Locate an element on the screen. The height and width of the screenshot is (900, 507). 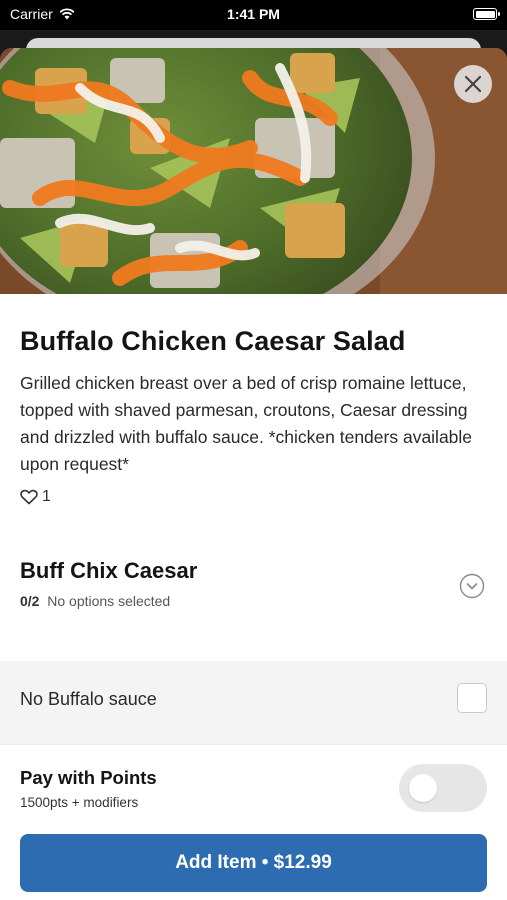
close-icon is located at coordinates (473, 84).